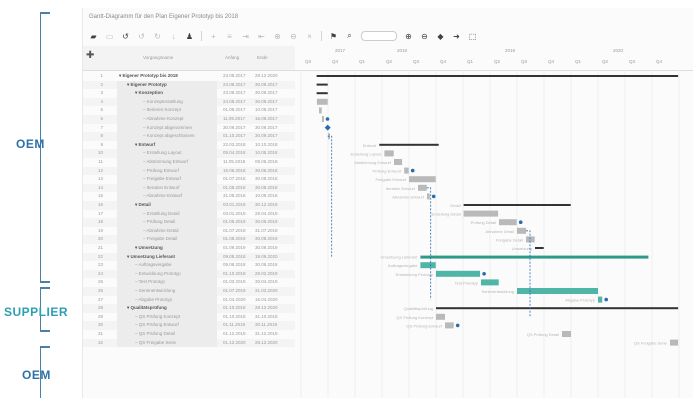  Describe the element at coordinates (234, 343) in the screenshot. I see `start-date: 01.12.2020` at that location.